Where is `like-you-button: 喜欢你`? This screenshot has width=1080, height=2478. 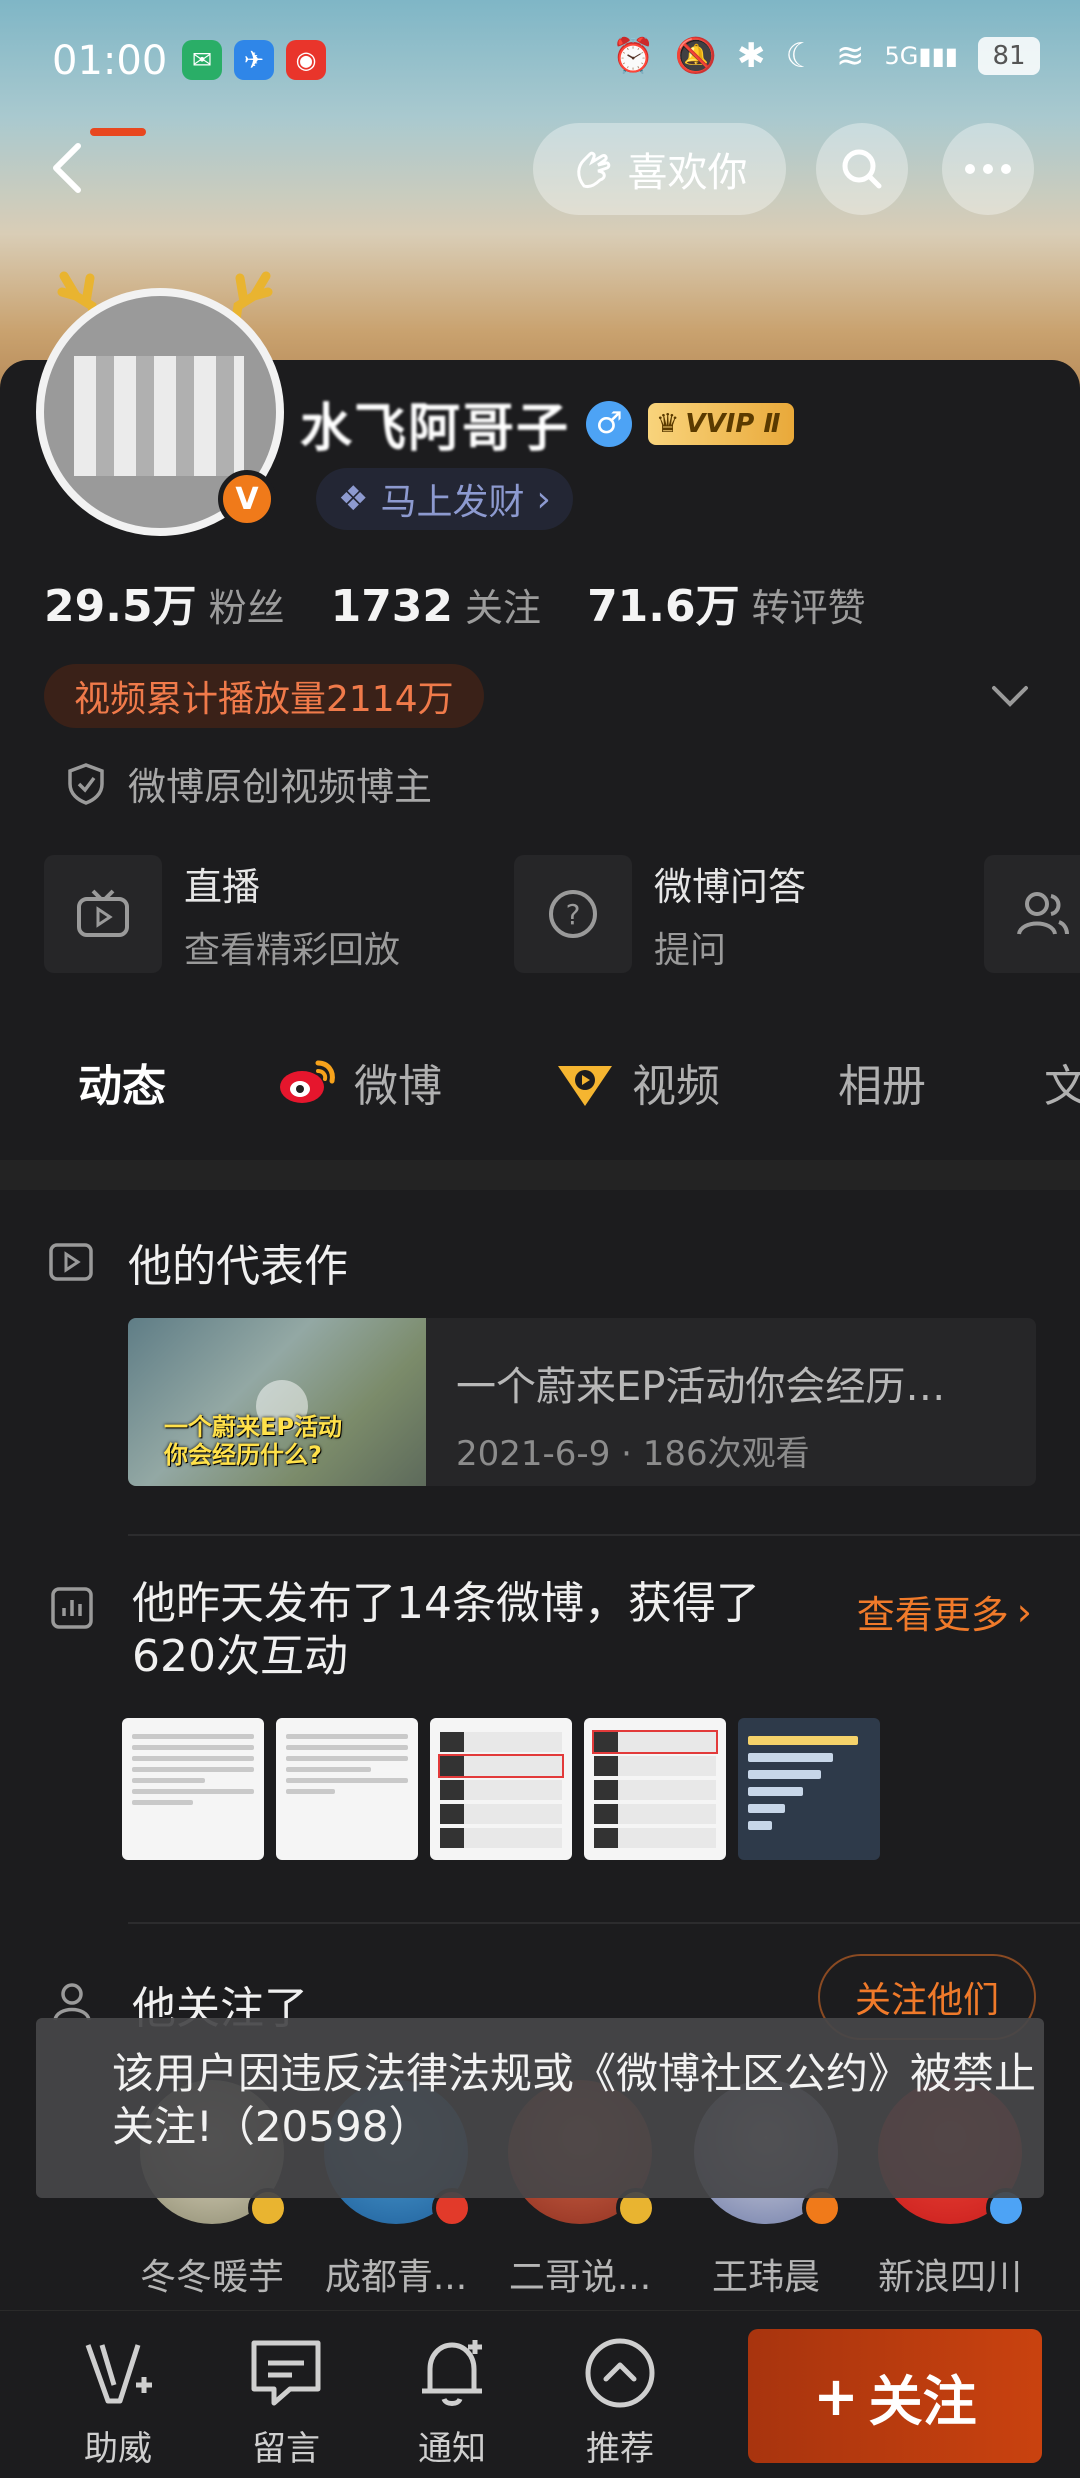
like-you-button: 喜欢你 is located at coordinates (659, 169).